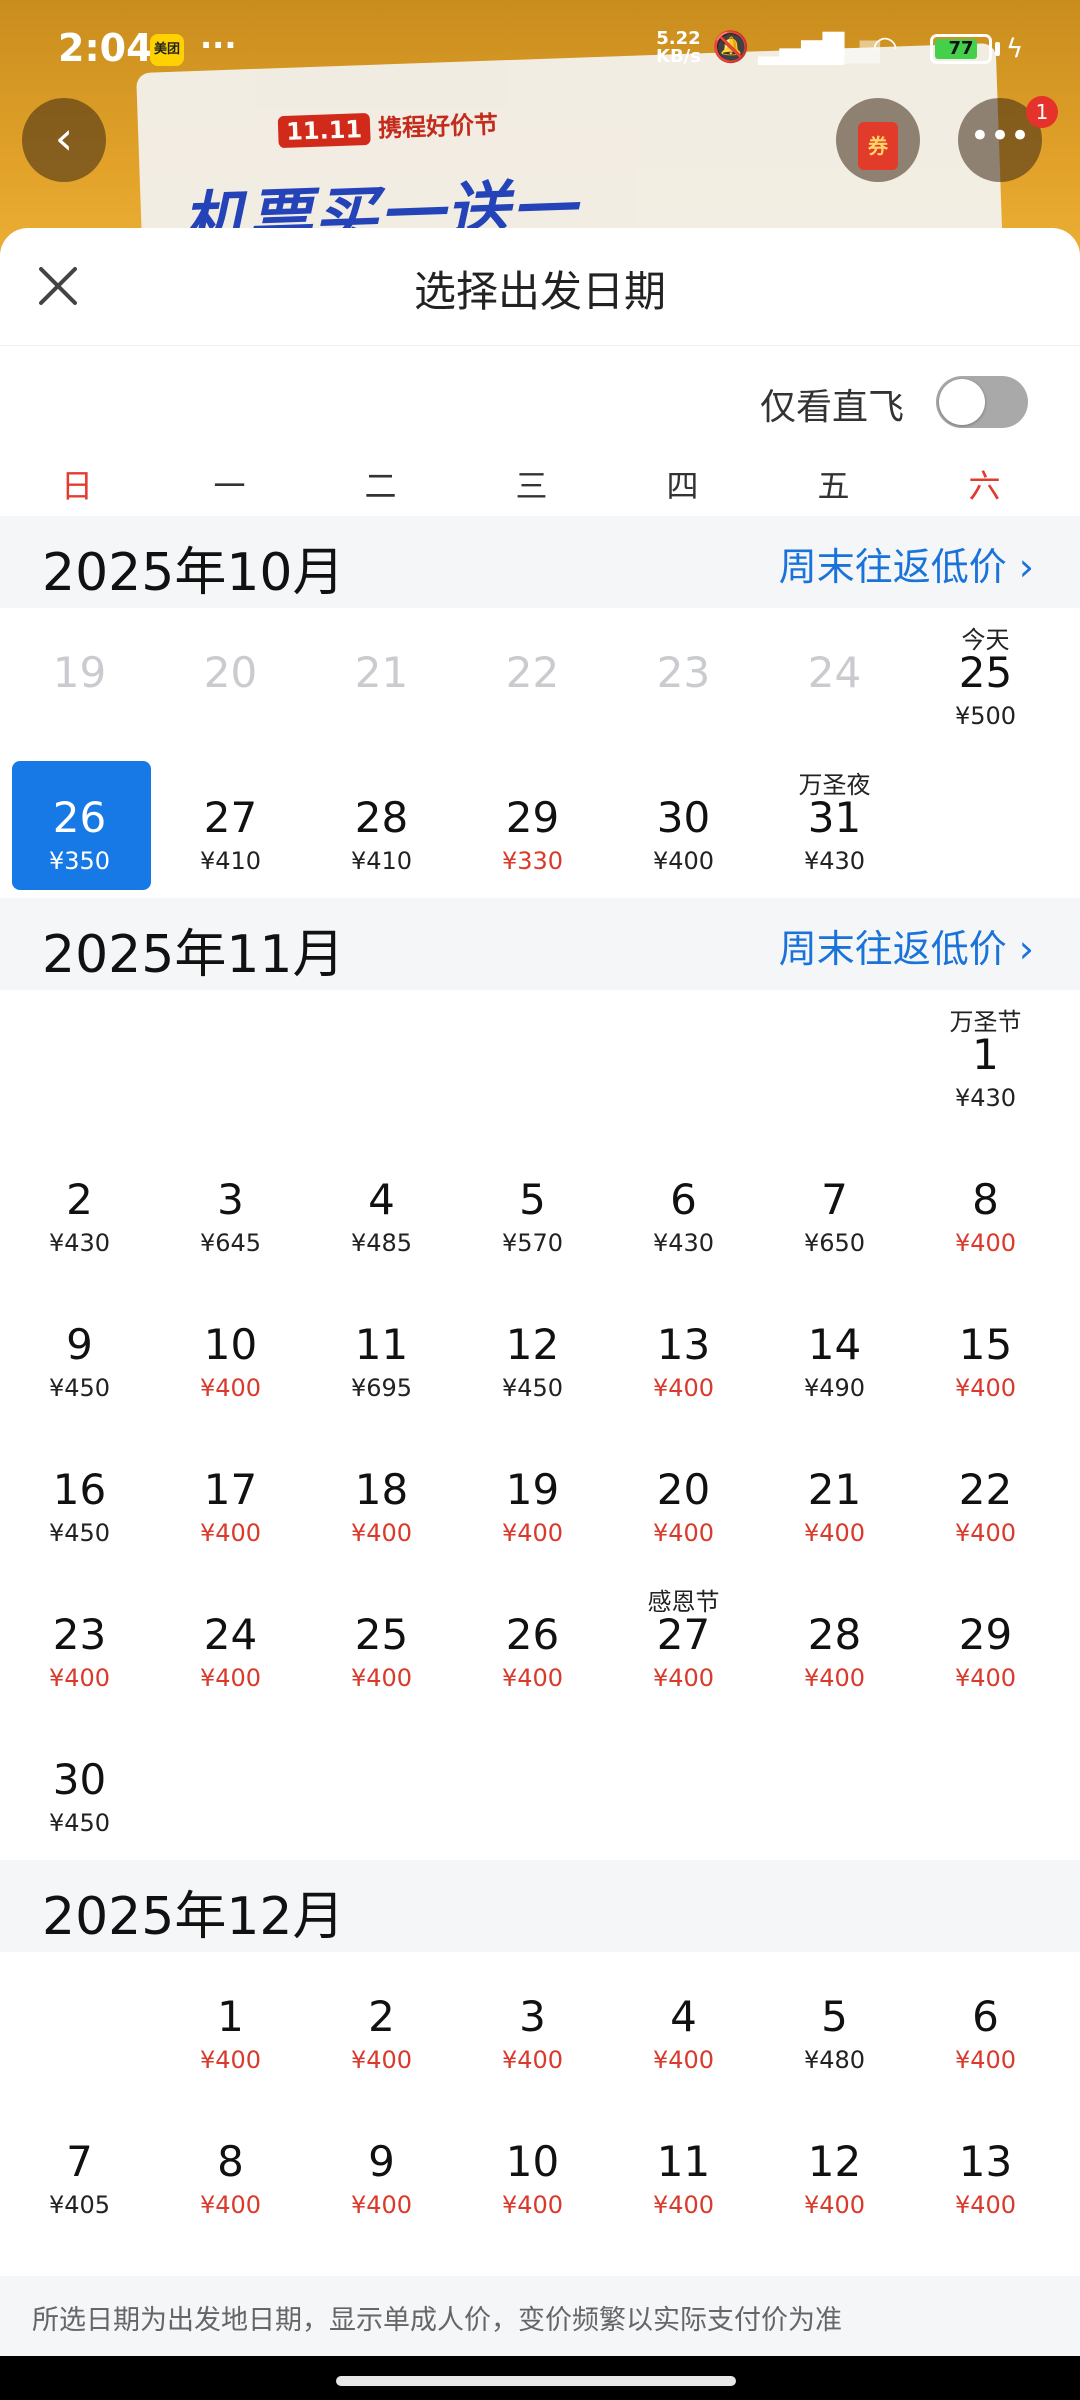 This screenshot has height=2400, width=1080. What do you see at coordinates (167, 50) in the screenshot?
I see `meituan-app-icon: 美团` at bounding box center [167, 50].